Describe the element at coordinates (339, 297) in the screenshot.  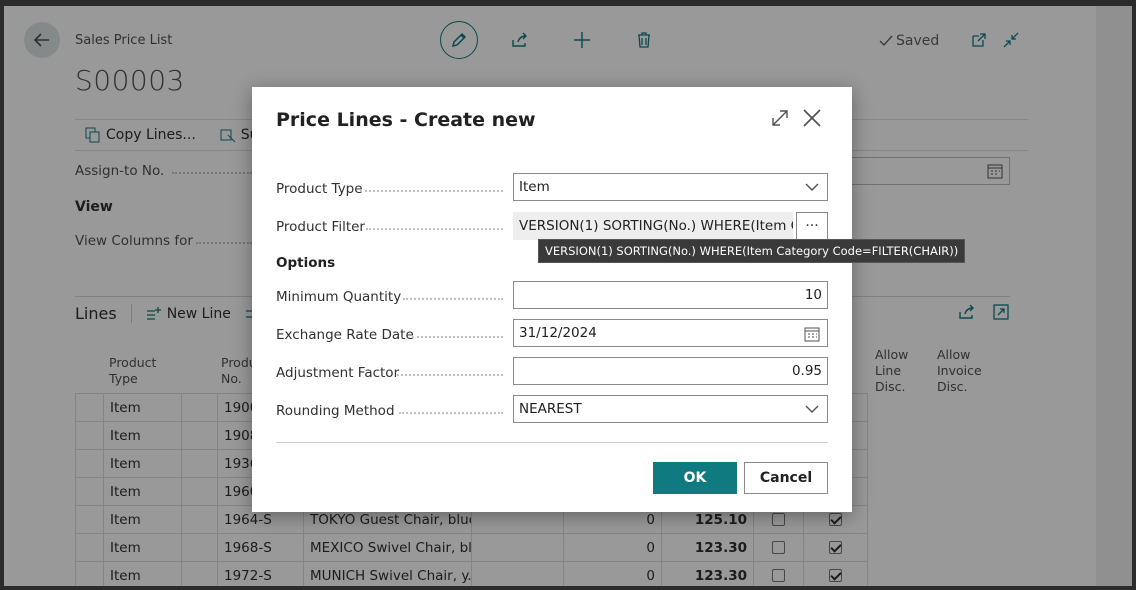
I see `minimum-quantity-label: Minimum Quantity` at that location.